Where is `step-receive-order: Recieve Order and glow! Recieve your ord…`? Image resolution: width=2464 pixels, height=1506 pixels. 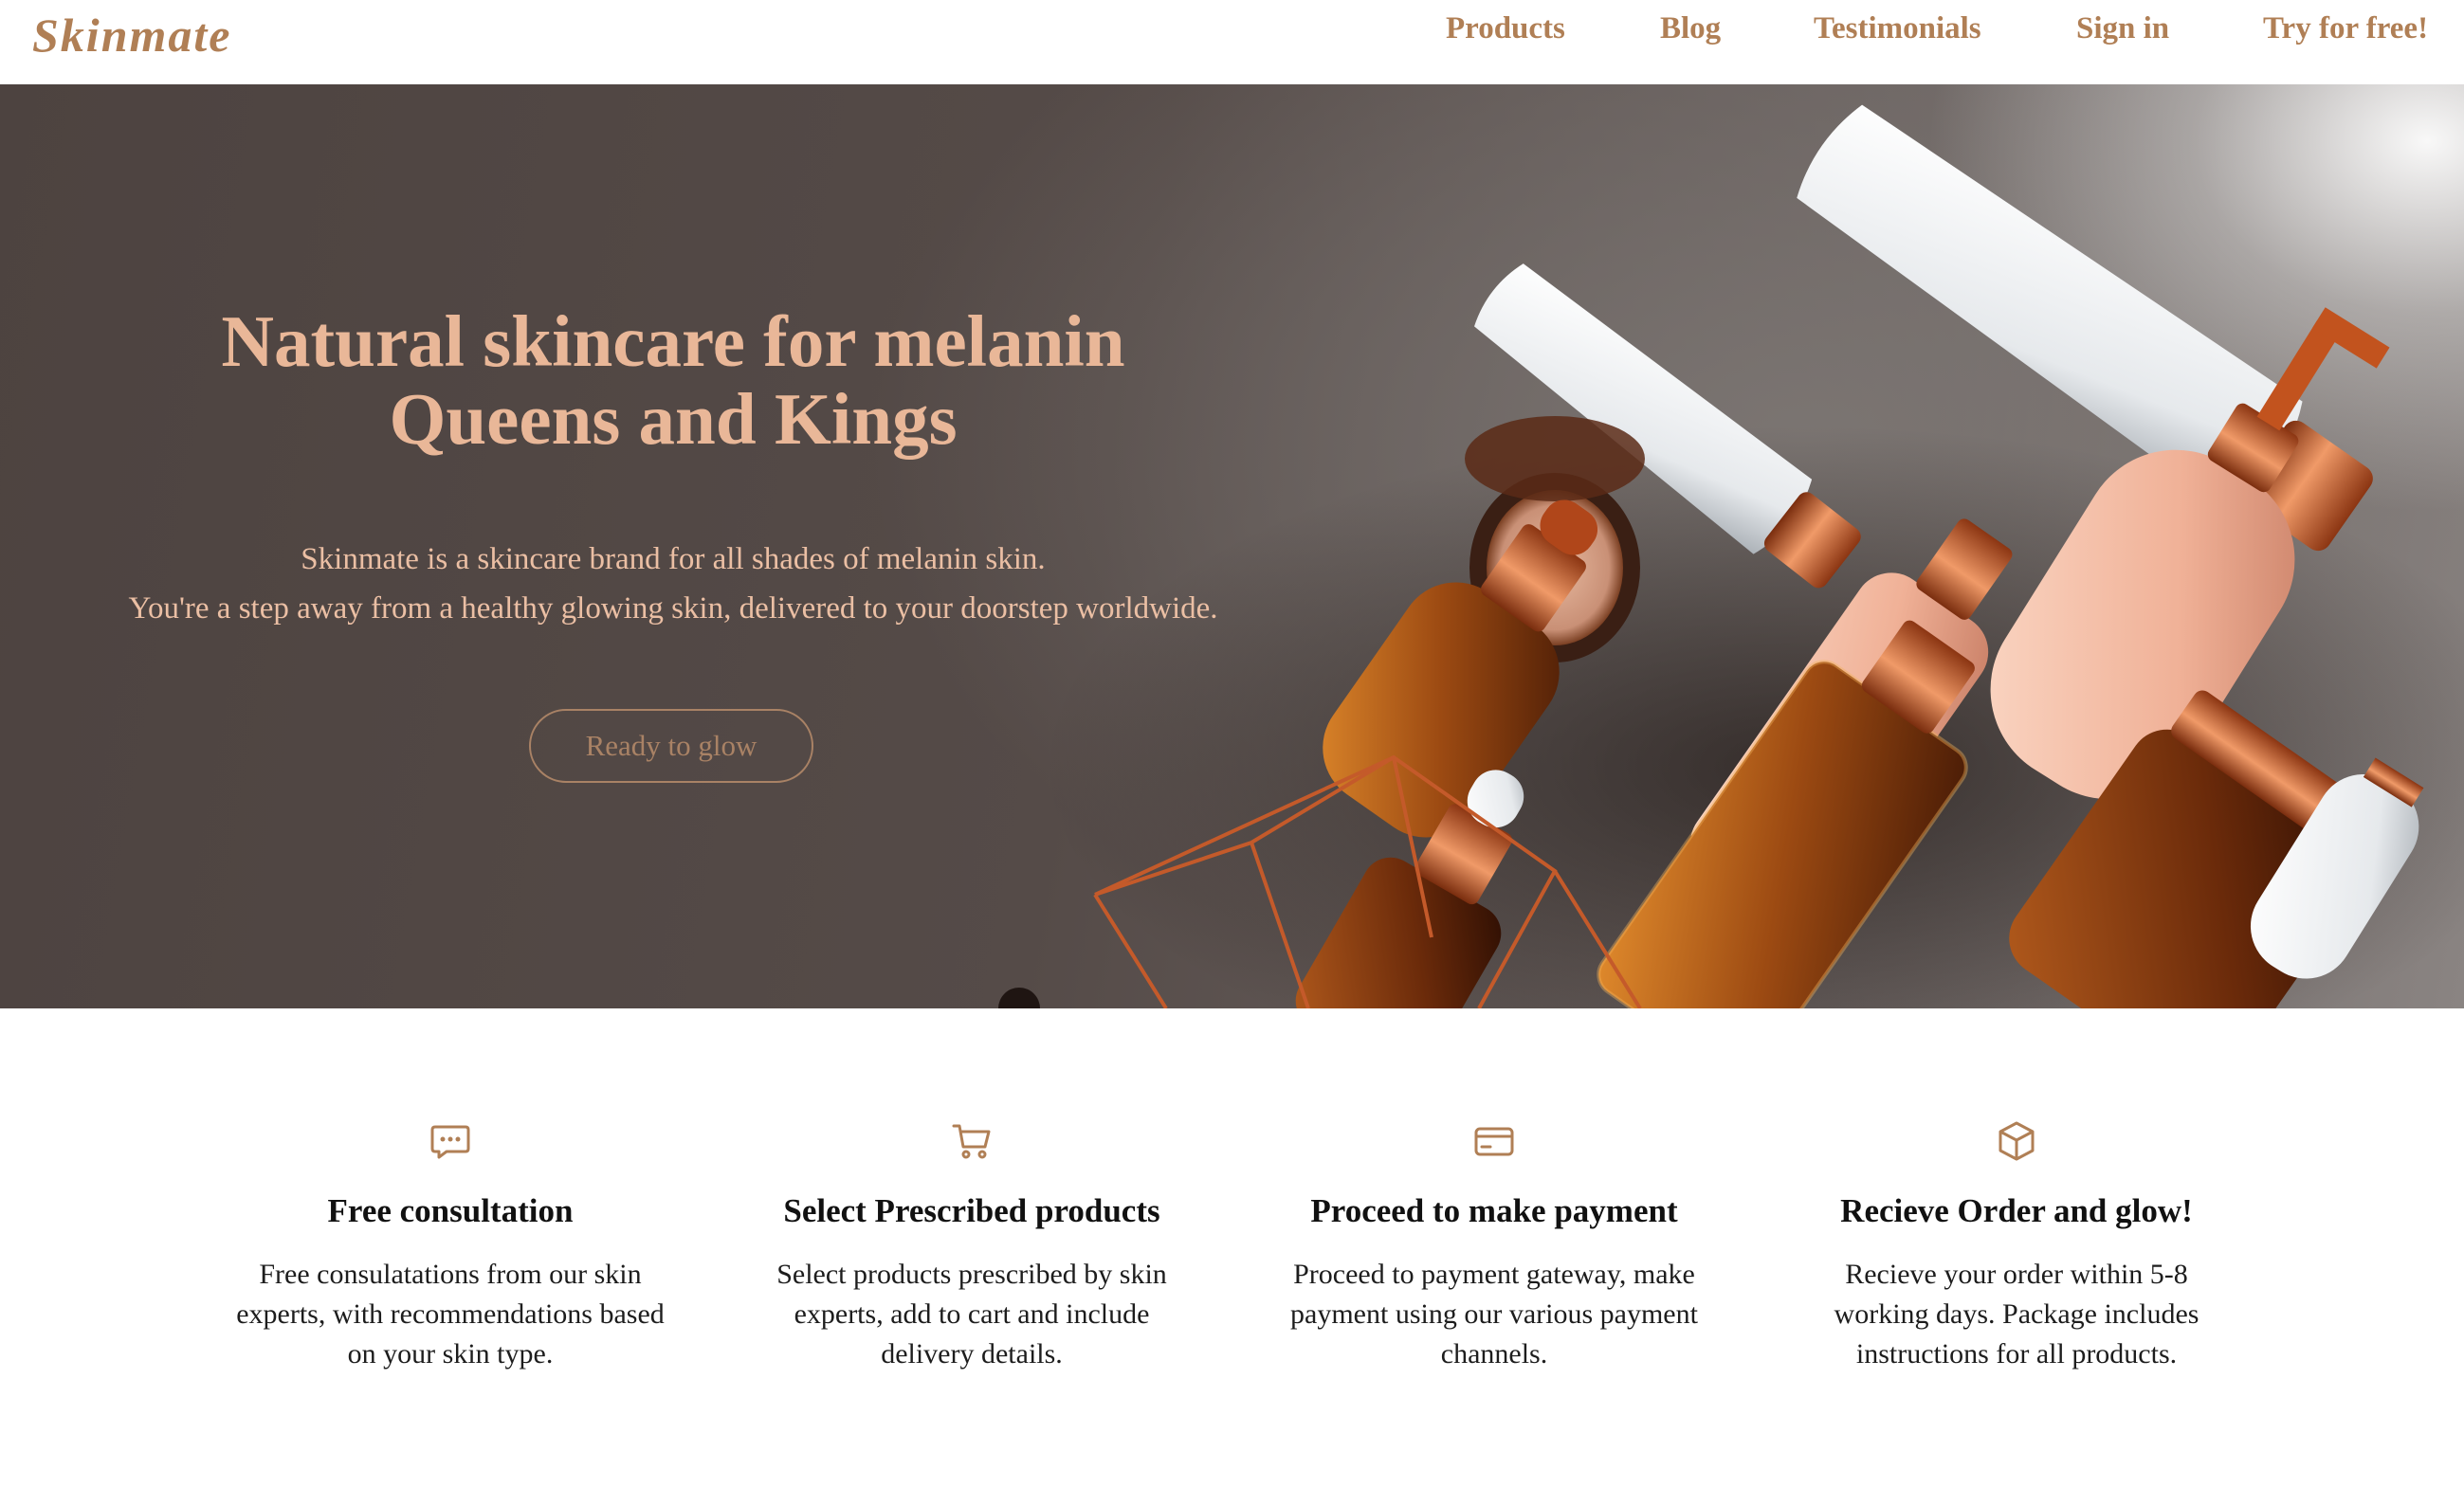
step-receive-order: Recieve Order and glow! Recieve your ord… is located at coordinates (2016, 1246).